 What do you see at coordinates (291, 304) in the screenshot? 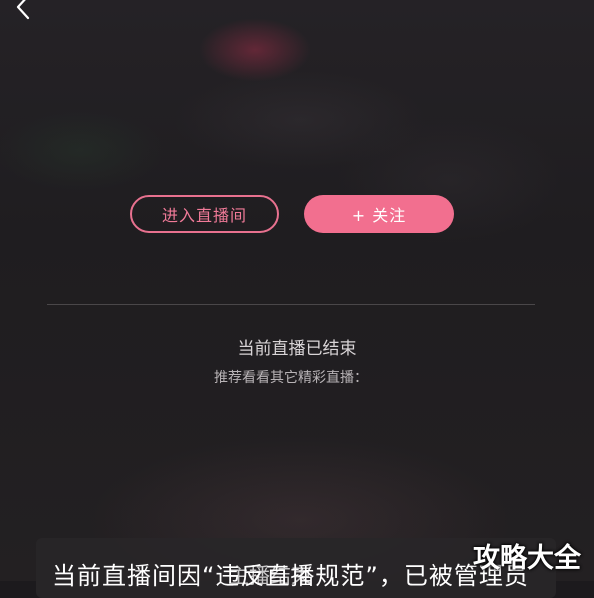
I see `divider` at bounding box center [291, 304].